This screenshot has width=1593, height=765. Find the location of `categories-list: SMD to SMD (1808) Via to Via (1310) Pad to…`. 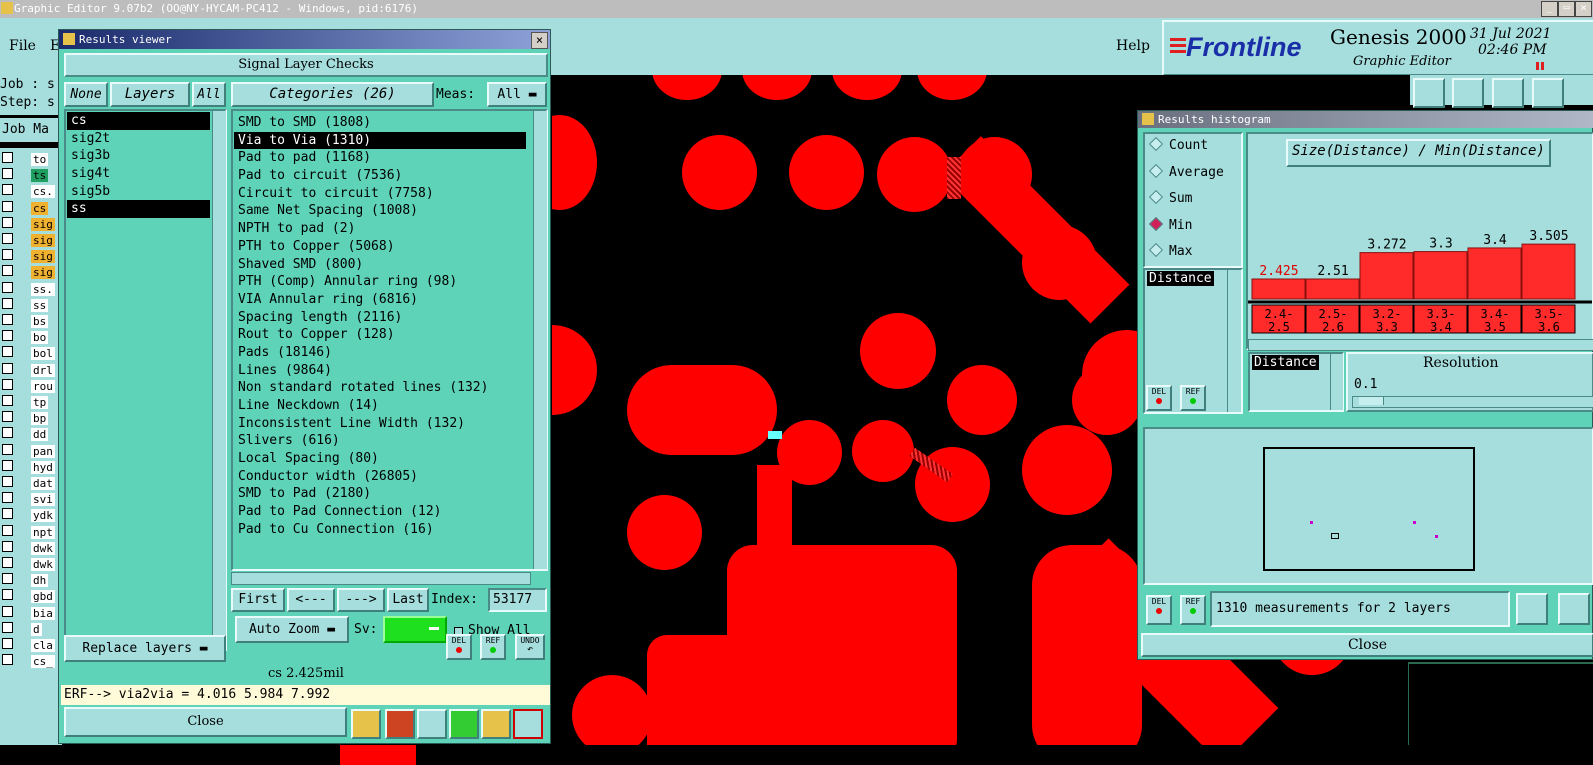

categories-list: SMD to SMD (1808) Via to Via (1310) Pad to… is located at coordinates (389, 340).